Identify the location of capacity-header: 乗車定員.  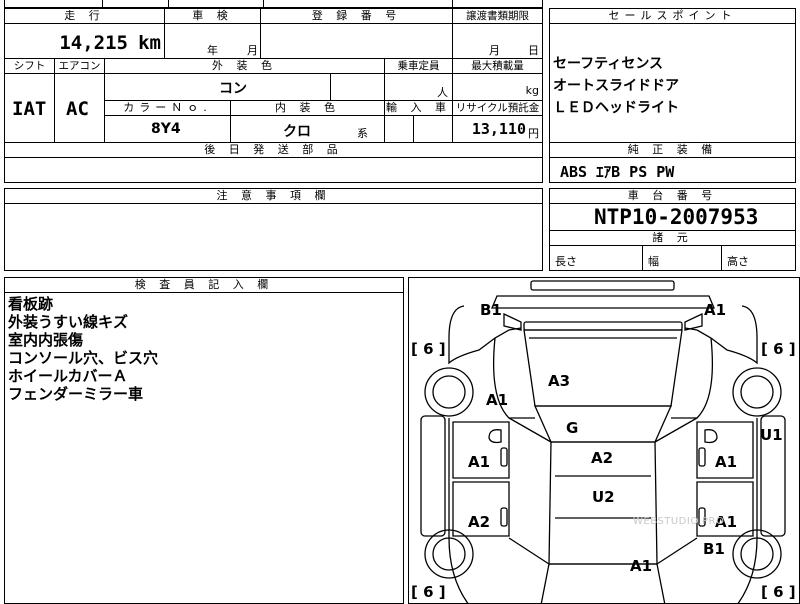
(418, 66).